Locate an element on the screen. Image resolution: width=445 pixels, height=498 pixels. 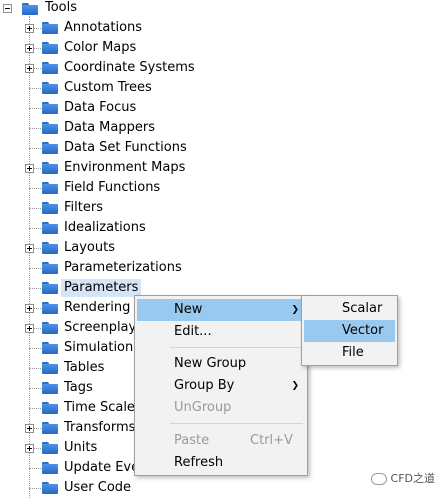
submenu-item-scalar: Scalar is located at coordinates (349, 309).